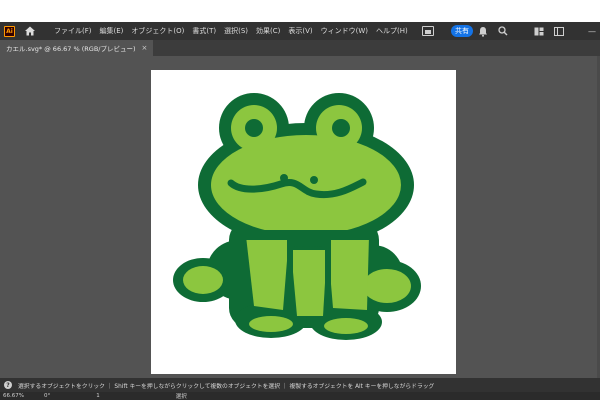  Describe the element at coordinates (341, 128) in the screenshot. I see `frog-right-eye` at that location.